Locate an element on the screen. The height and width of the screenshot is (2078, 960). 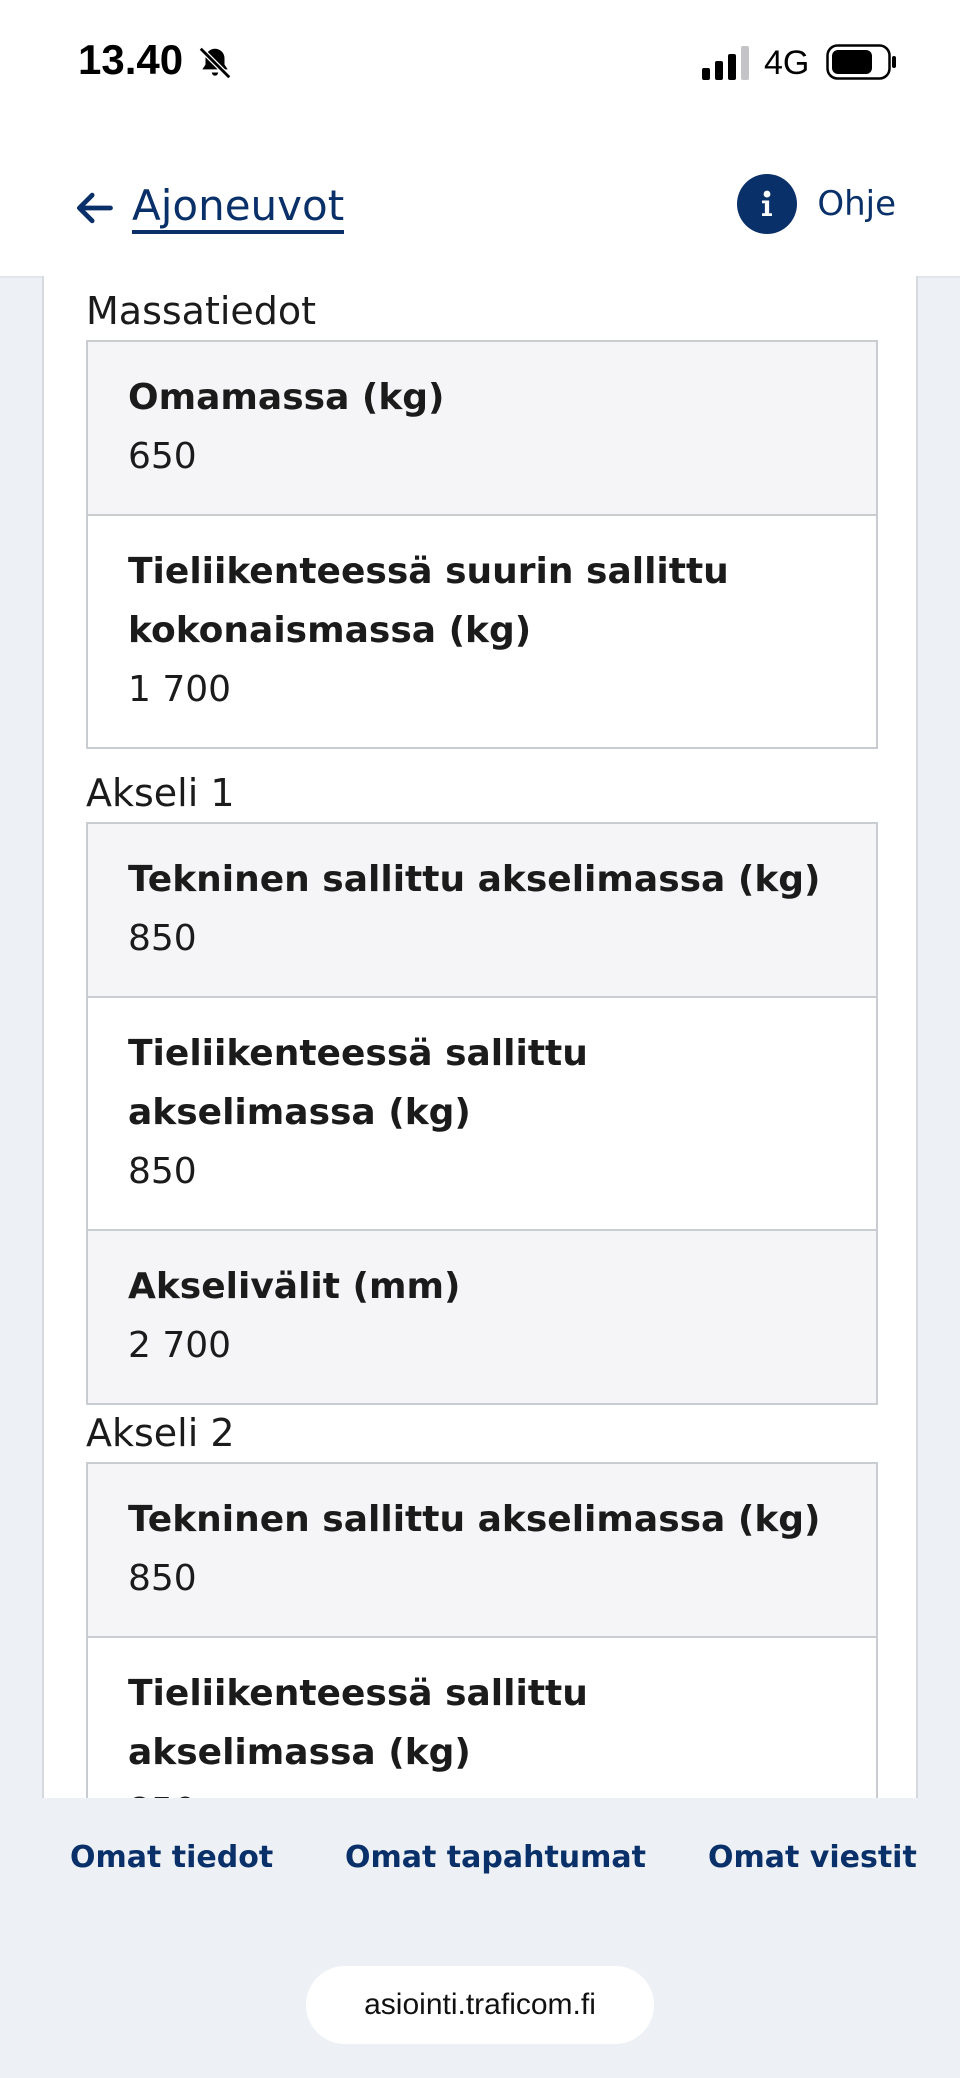
back-link-label: Ajoneuvot is located at coordinates (238, 208).